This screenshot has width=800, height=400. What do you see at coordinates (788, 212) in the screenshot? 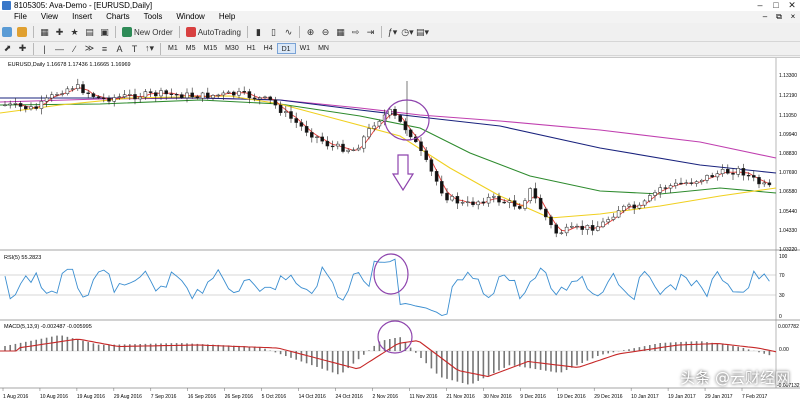
I see `price-label: 1.05440` at bounding box center [788, 212].